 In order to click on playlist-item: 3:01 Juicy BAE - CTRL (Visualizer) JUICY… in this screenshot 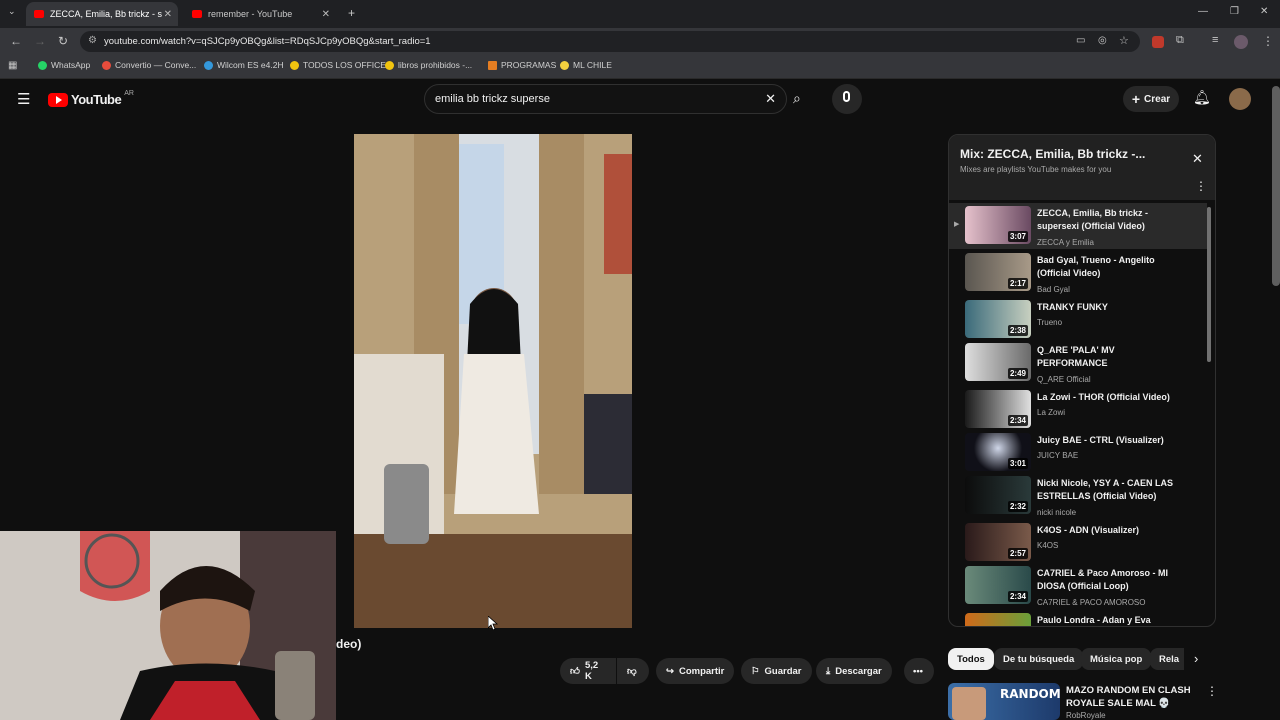, I will do `click(1078, 453)`.